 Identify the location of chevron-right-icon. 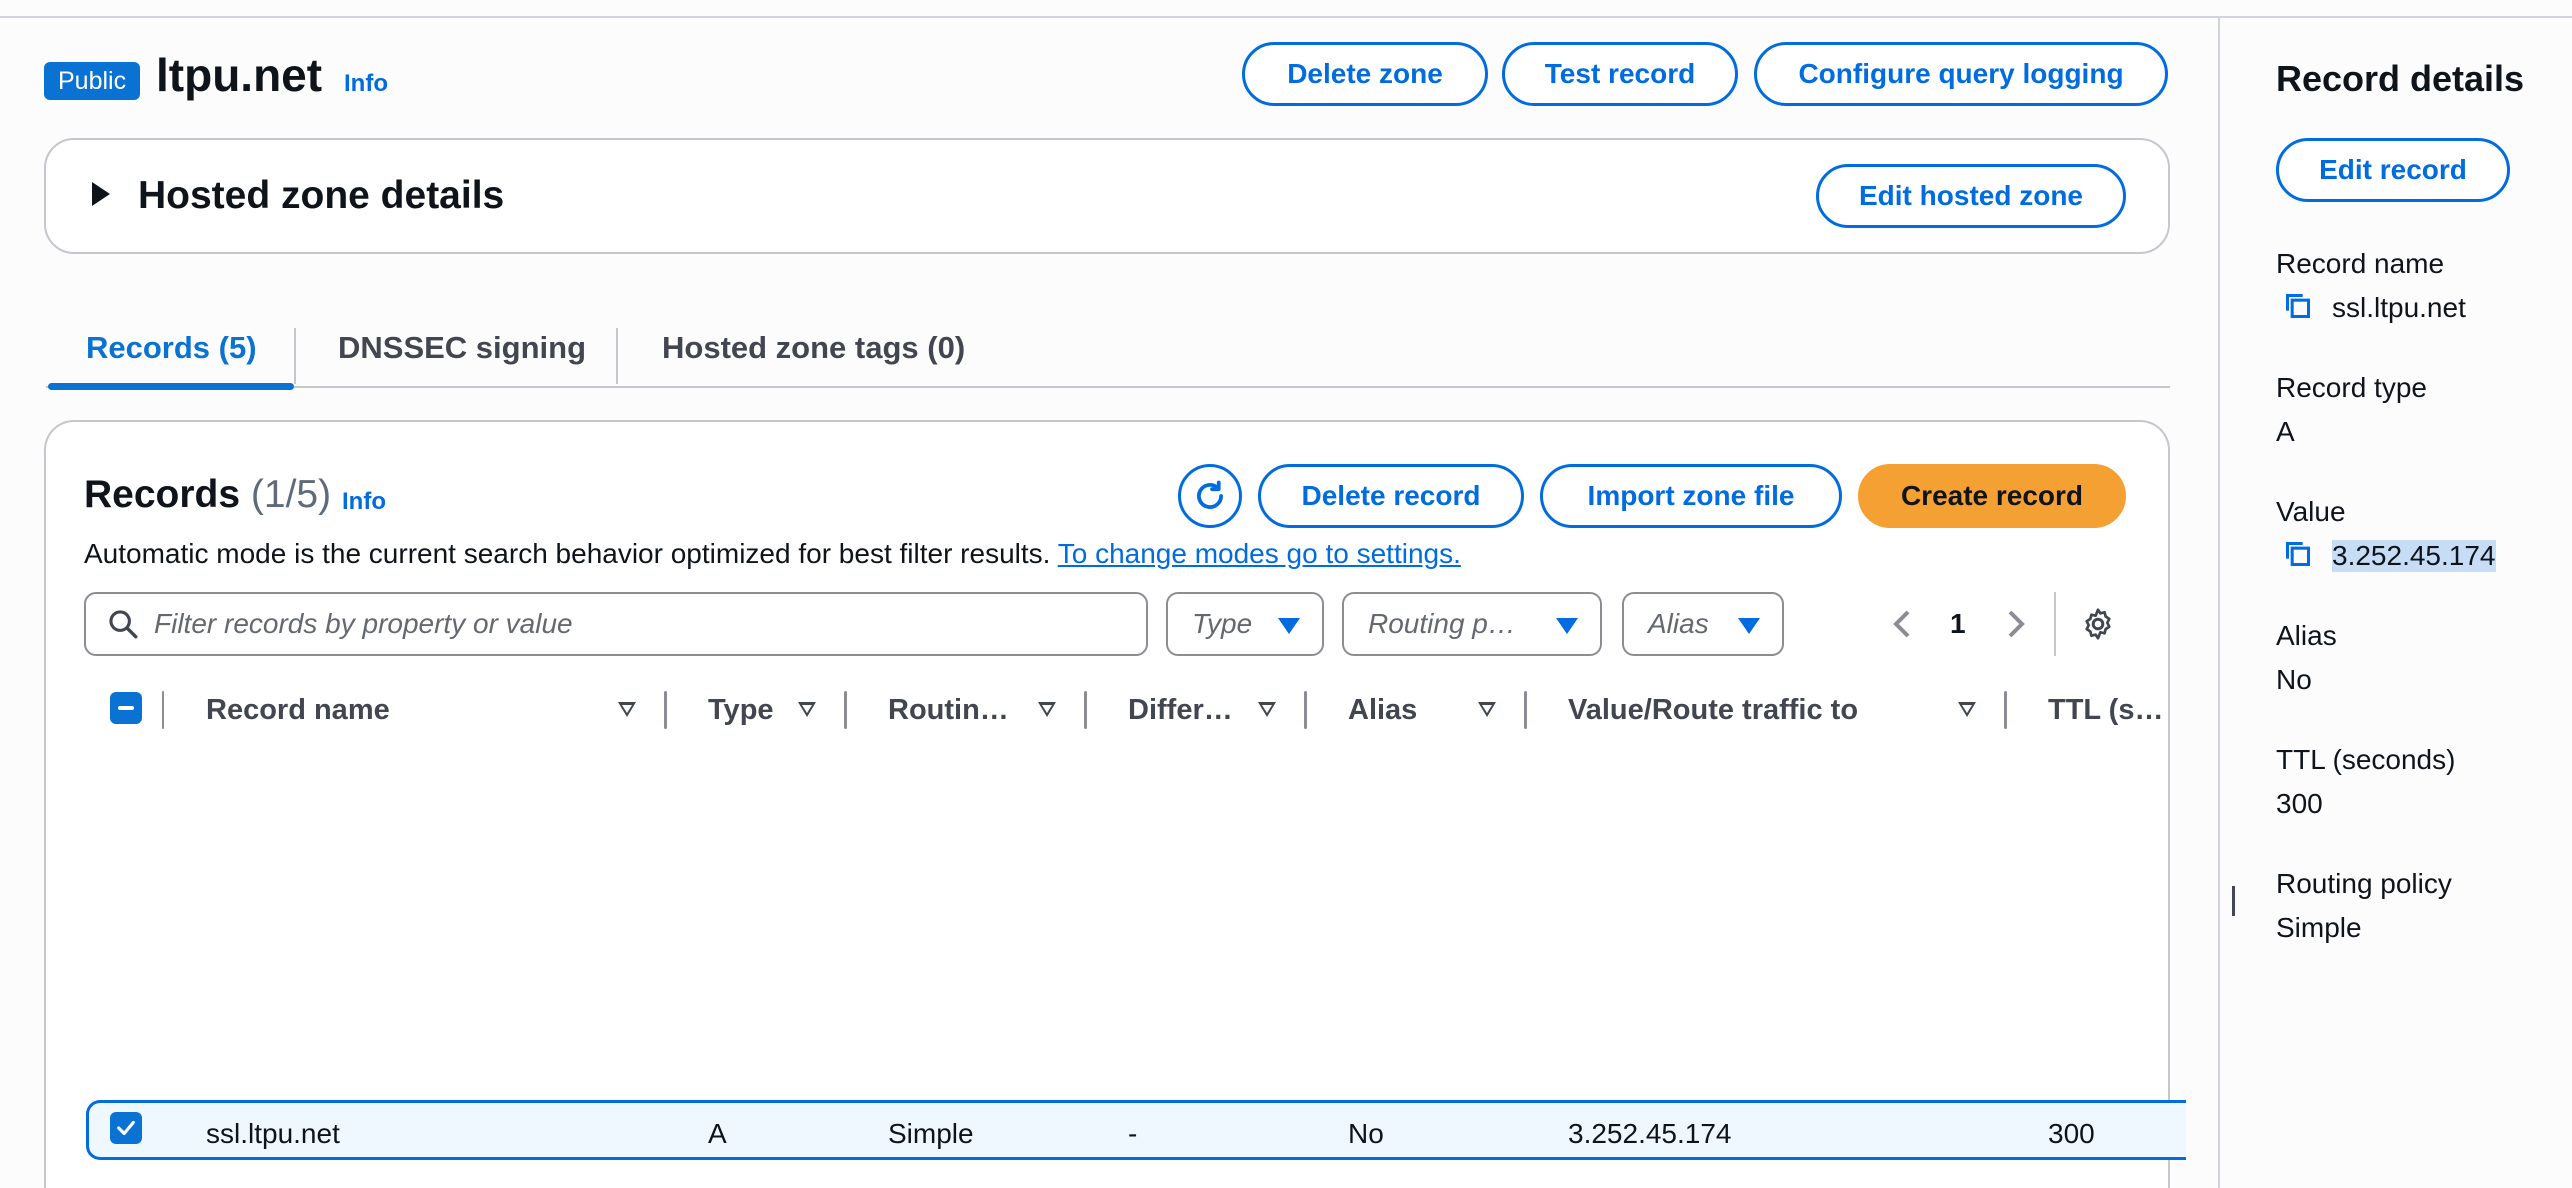
(2016, 624).